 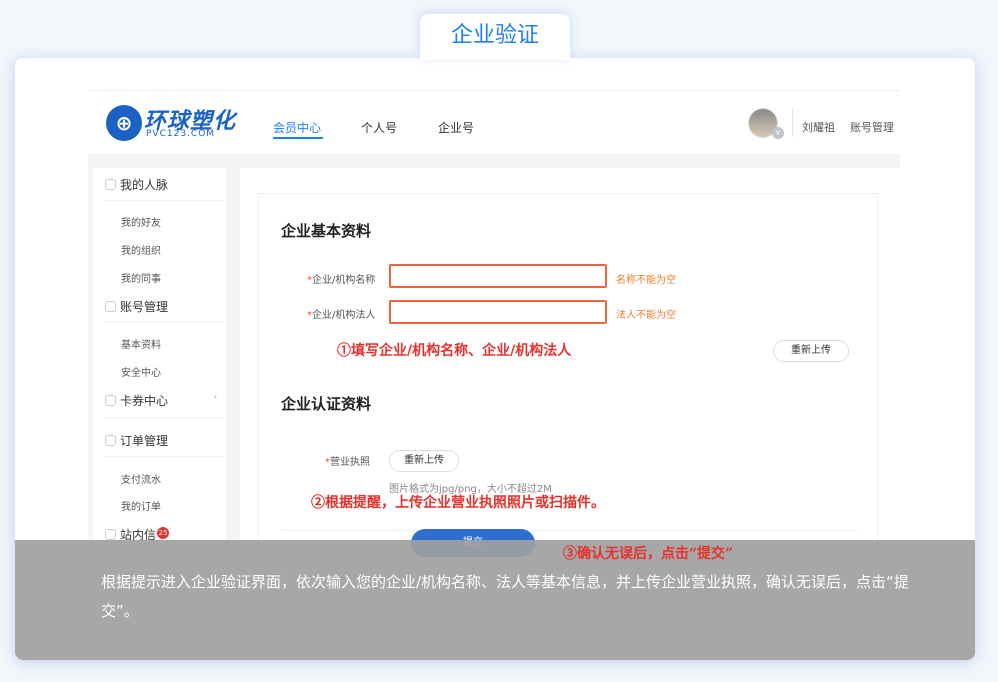 What do you see at coordinates (872, 127) in the screenshot?
I see `account-settings-link: 账号管理` at bounding box center [872, 127].